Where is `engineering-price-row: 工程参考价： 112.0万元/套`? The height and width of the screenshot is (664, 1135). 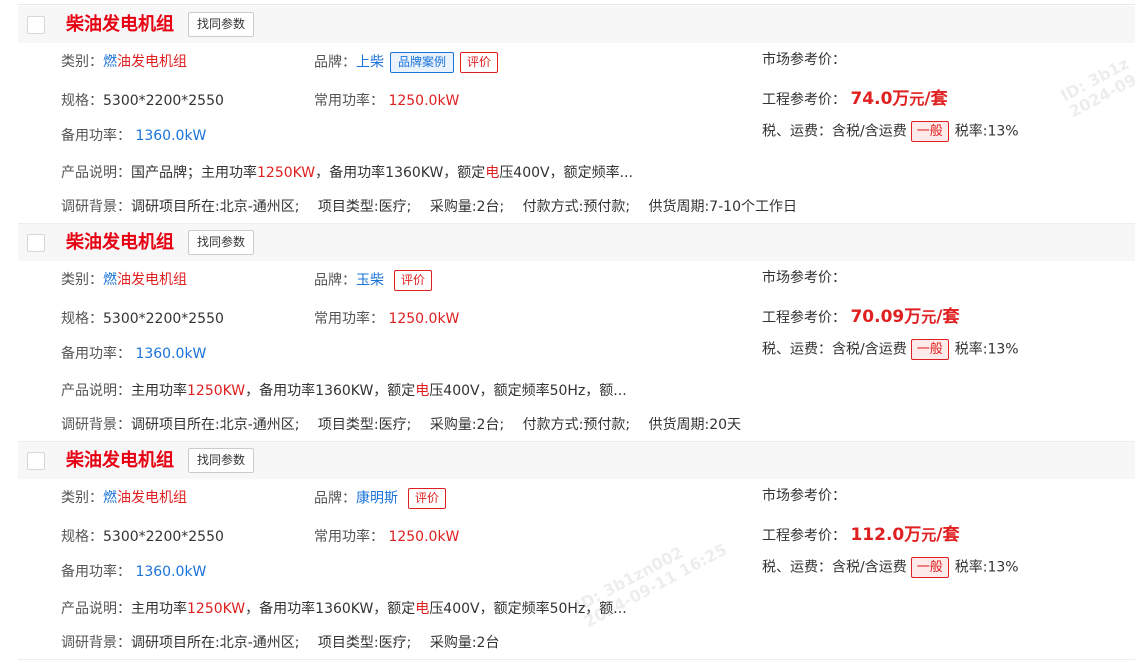 engineering-price-row: 工程参考价： 112.0万元/套 is located at coordinates (860, 535).